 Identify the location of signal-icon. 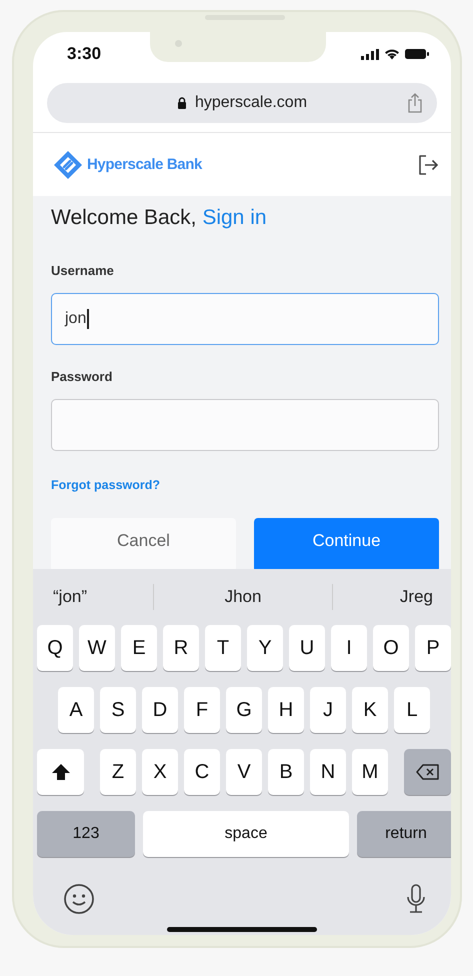
(370, 54).